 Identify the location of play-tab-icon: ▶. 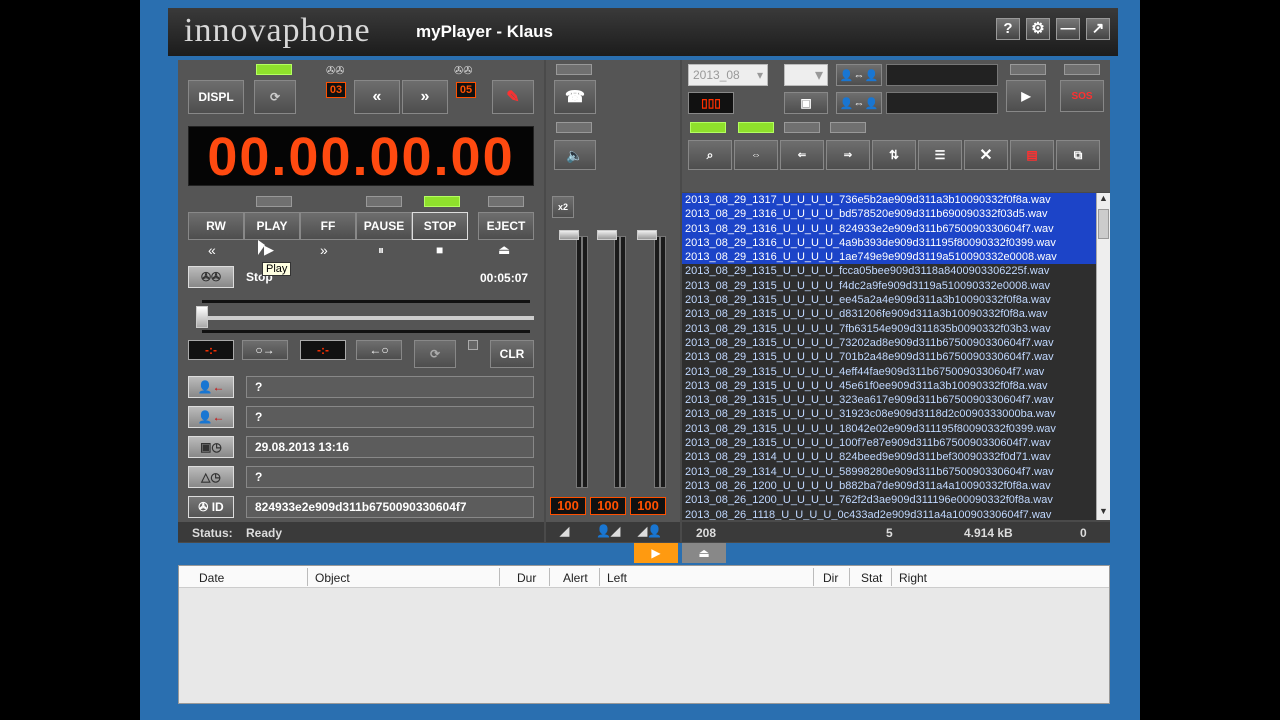
(656, 553).